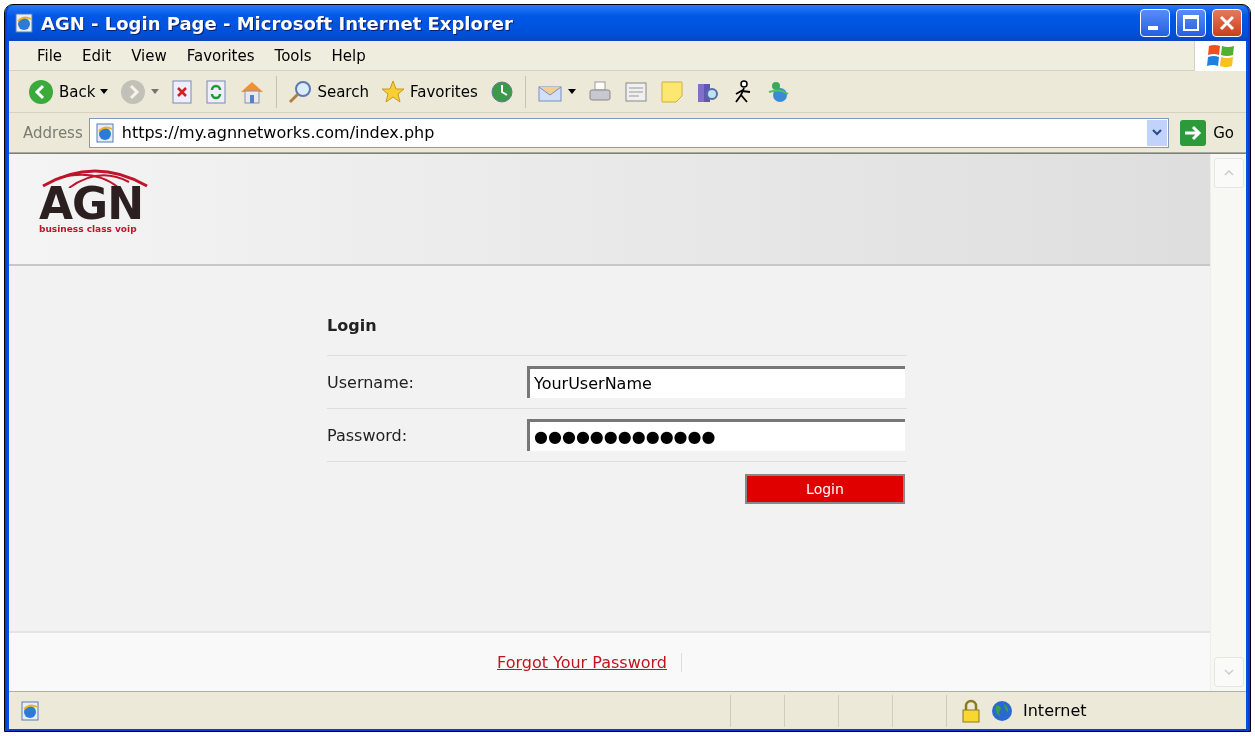 The height and width of the screenshot is (736, 1255). I want to click on toolbar-button: Search, so click(328, 91).